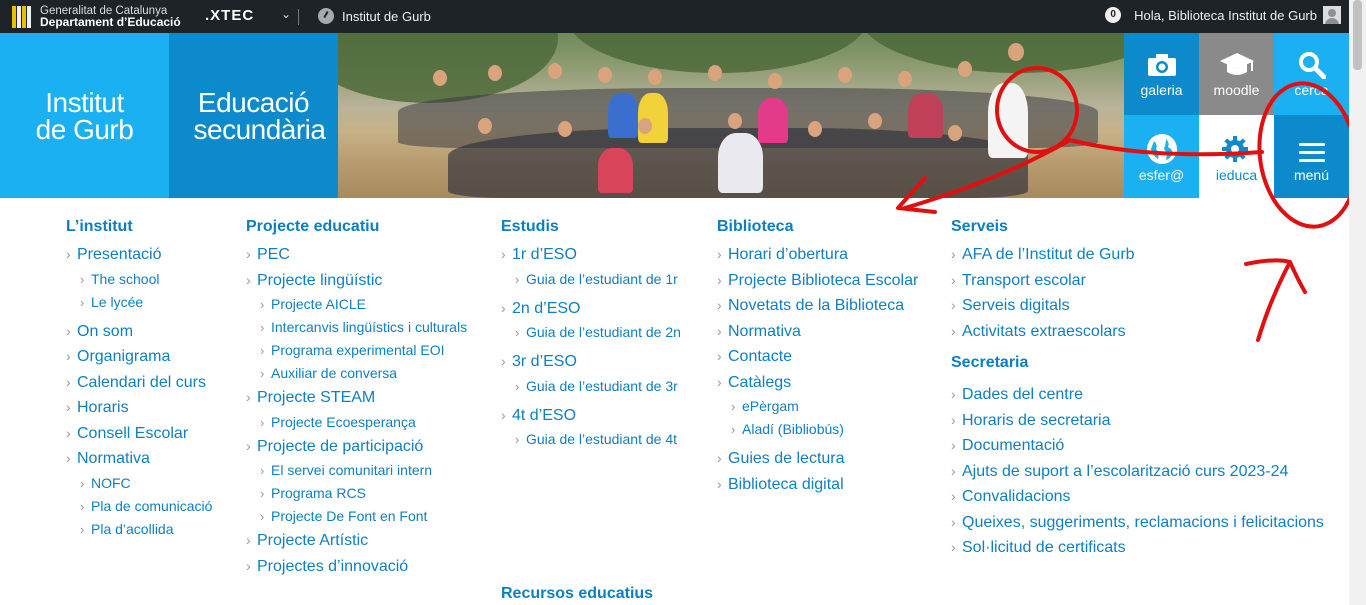 Image resolution: width=1366 pixels, height=605 pixels. I want to click on ieduca-tile: ieduca, so click(1236, 156).